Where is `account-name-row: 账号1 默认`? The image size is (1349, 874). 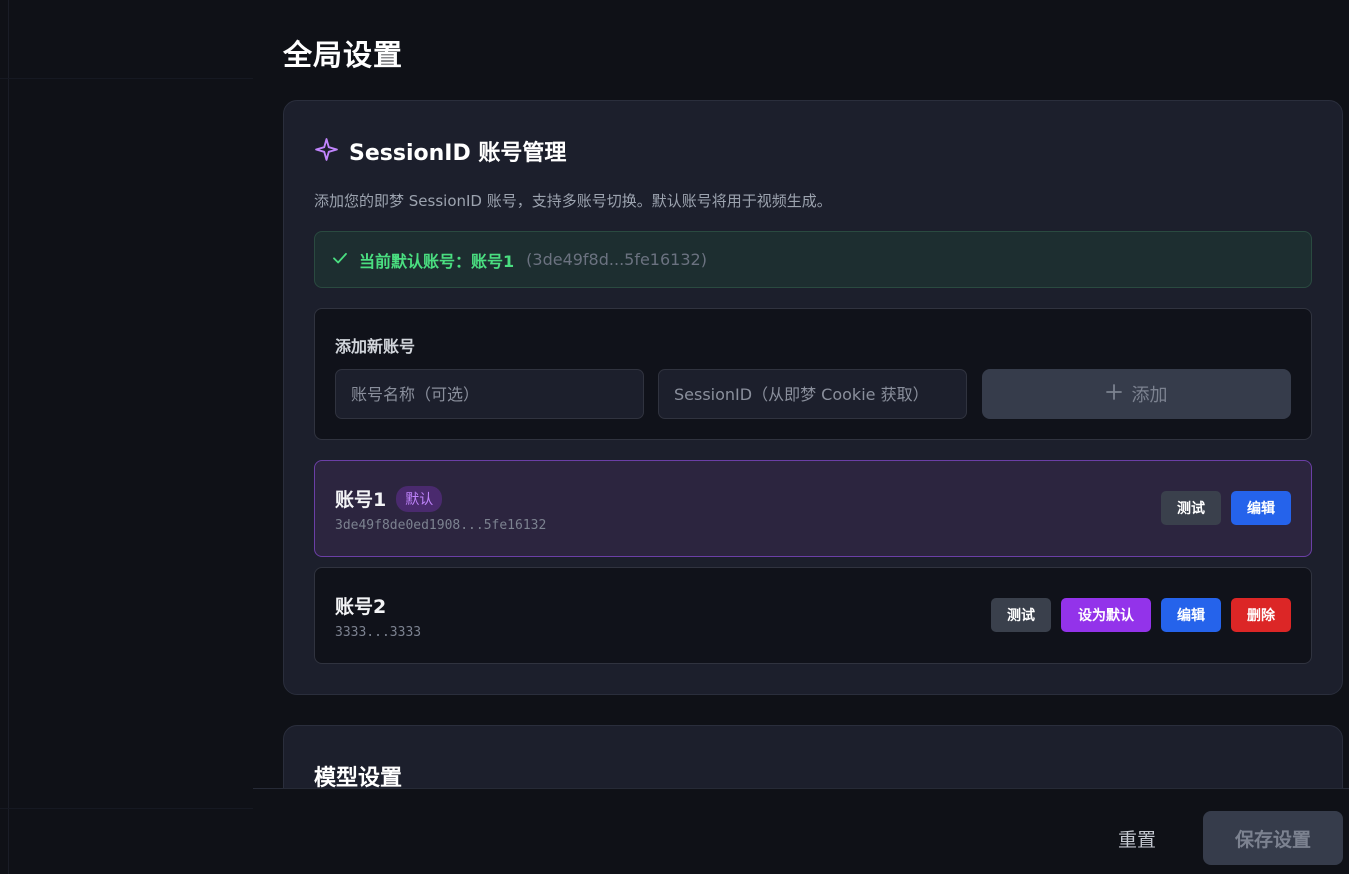
account-name-row: 账号1 默认 is located at coordinates (389, 498).